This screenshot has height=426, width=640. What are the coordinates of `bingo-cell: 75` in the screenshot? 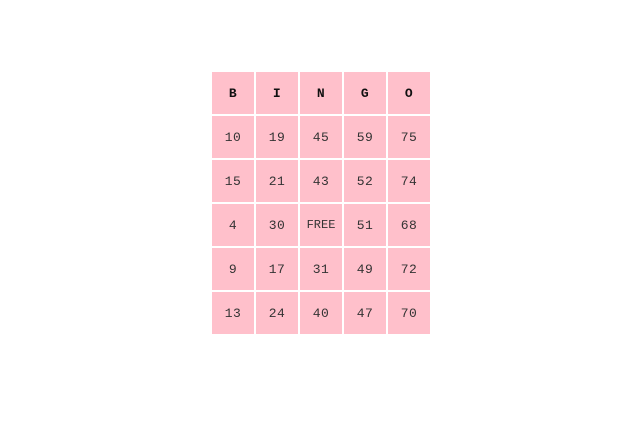 It's located at (409, 137).